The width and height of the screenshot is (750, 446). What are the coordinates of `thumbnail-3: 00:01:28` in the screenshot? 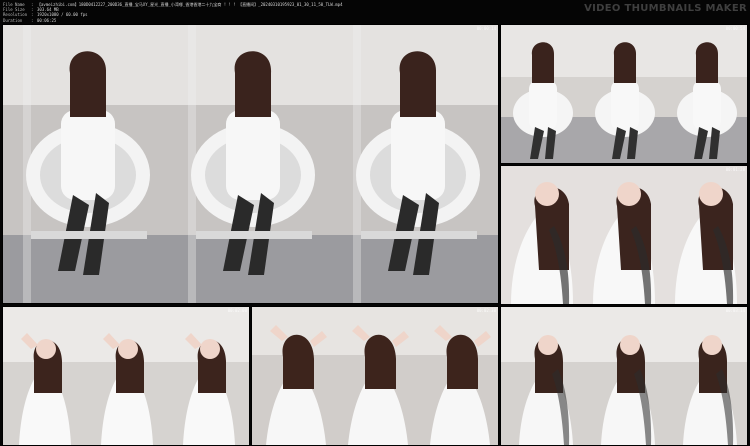 It's located at (624, 235).